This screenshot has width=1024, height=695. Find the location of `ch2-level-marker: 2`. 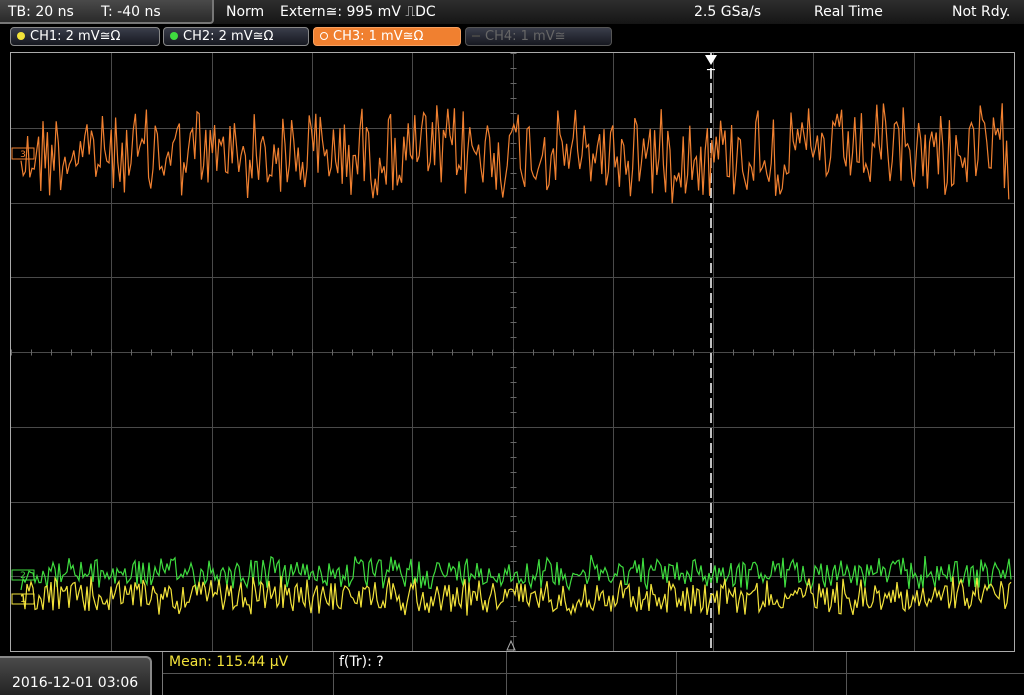

ch2-level-marker: 2 is located at coordinates (23, 575).